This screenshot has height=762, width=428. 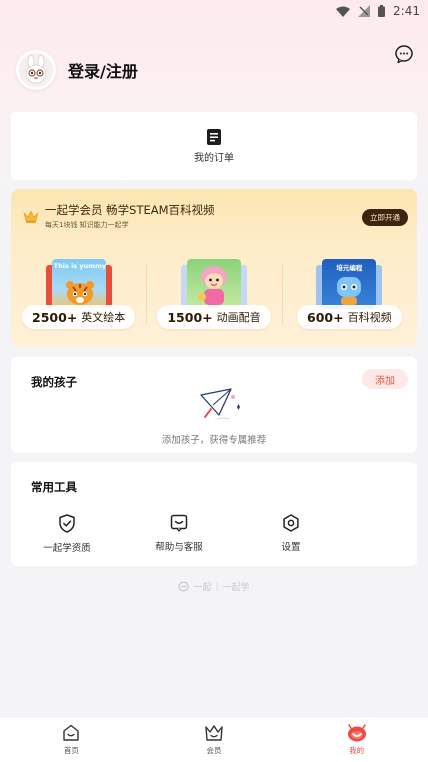 What do you see at coordinates (214, 317) in the screenshot?
I see `vip-benefit-pill: 1500+ 动画配音` at bounding box center [214, 317].